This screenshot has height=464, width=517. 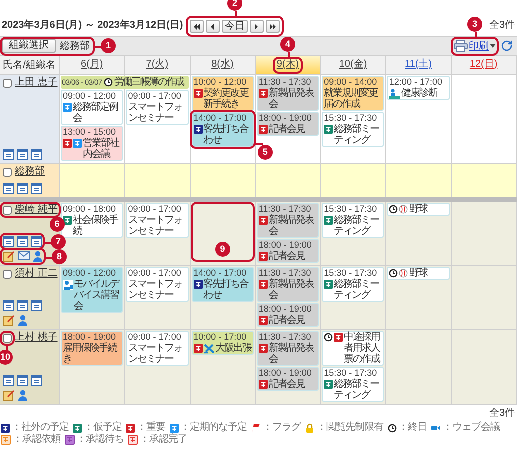 I want to click on event-card: 09:00 - 12:00 総務部定例会, so click(x=92, y=107).